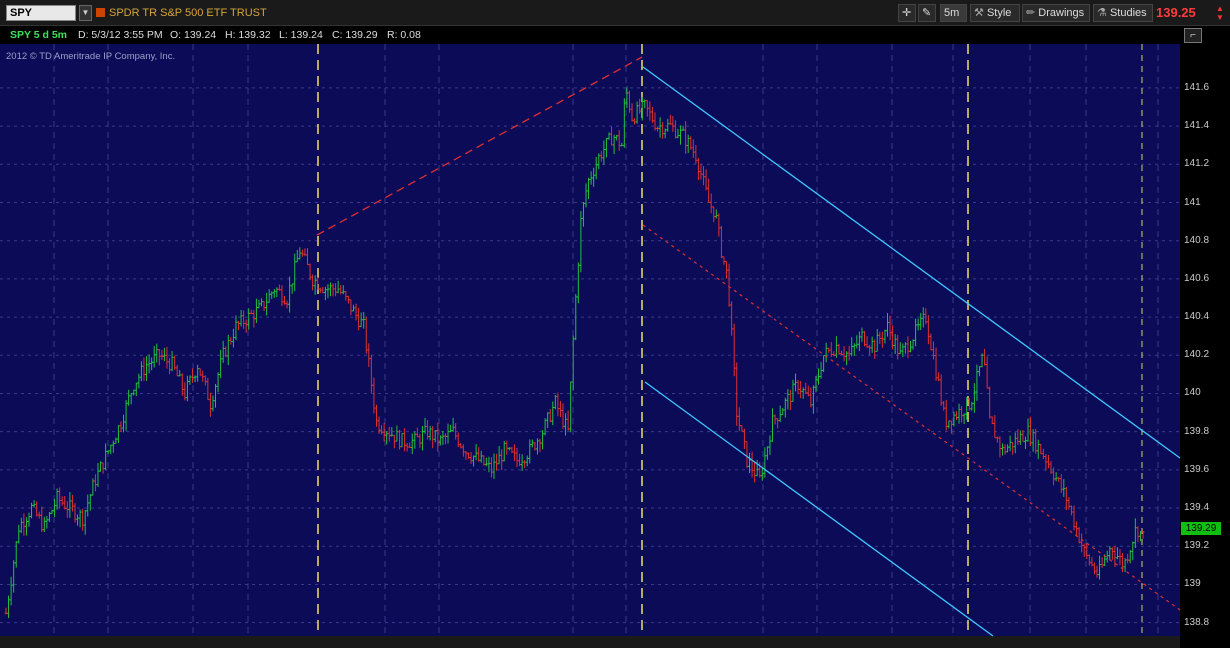 The height and width of the screenshot is (648, 1230). Describe the element at coordinates (1197, 317) in the screenshot. I see `price-axis-label: 140.4` at that location.